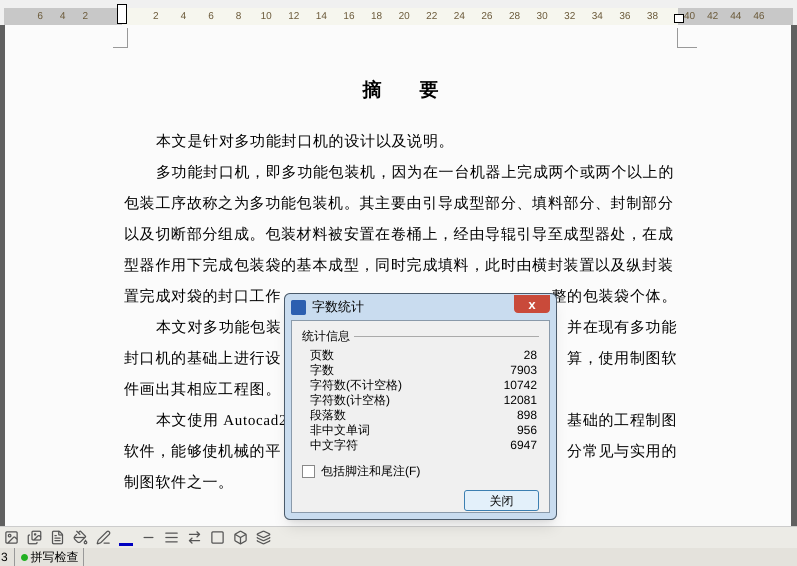 This screenshot has height=566, width=797. I want to click on ruler-number: 8, so click(238, 17).